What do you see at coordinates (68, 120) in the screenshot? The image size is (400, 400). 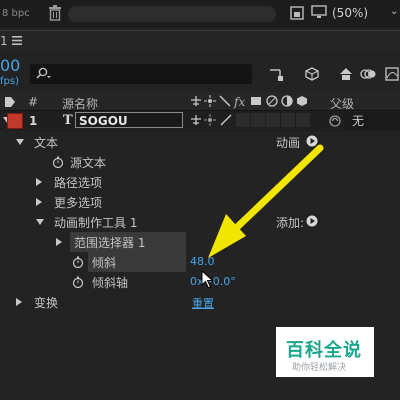 I see `text-layer-icon: T` at bounding box center [68, 120].